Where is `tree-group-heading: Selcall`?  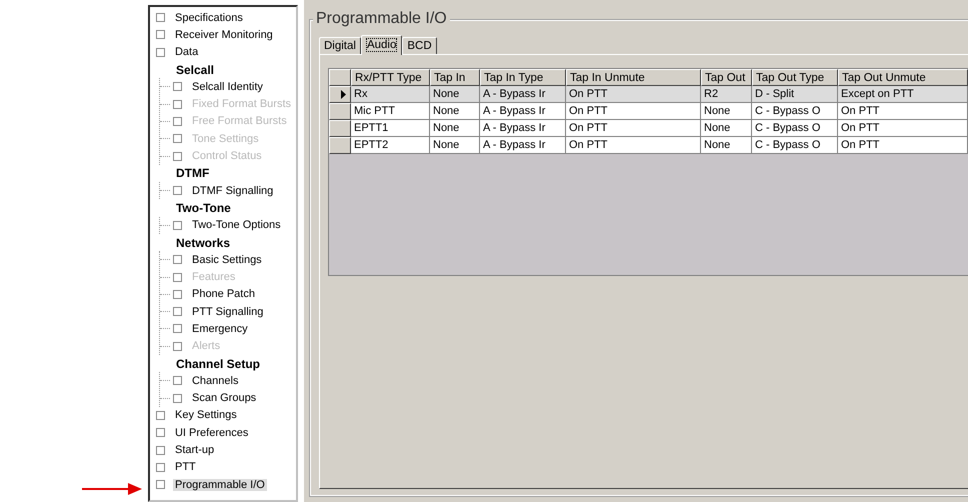 tree-group-heading: Selcall is located at coordinates (195, 69).